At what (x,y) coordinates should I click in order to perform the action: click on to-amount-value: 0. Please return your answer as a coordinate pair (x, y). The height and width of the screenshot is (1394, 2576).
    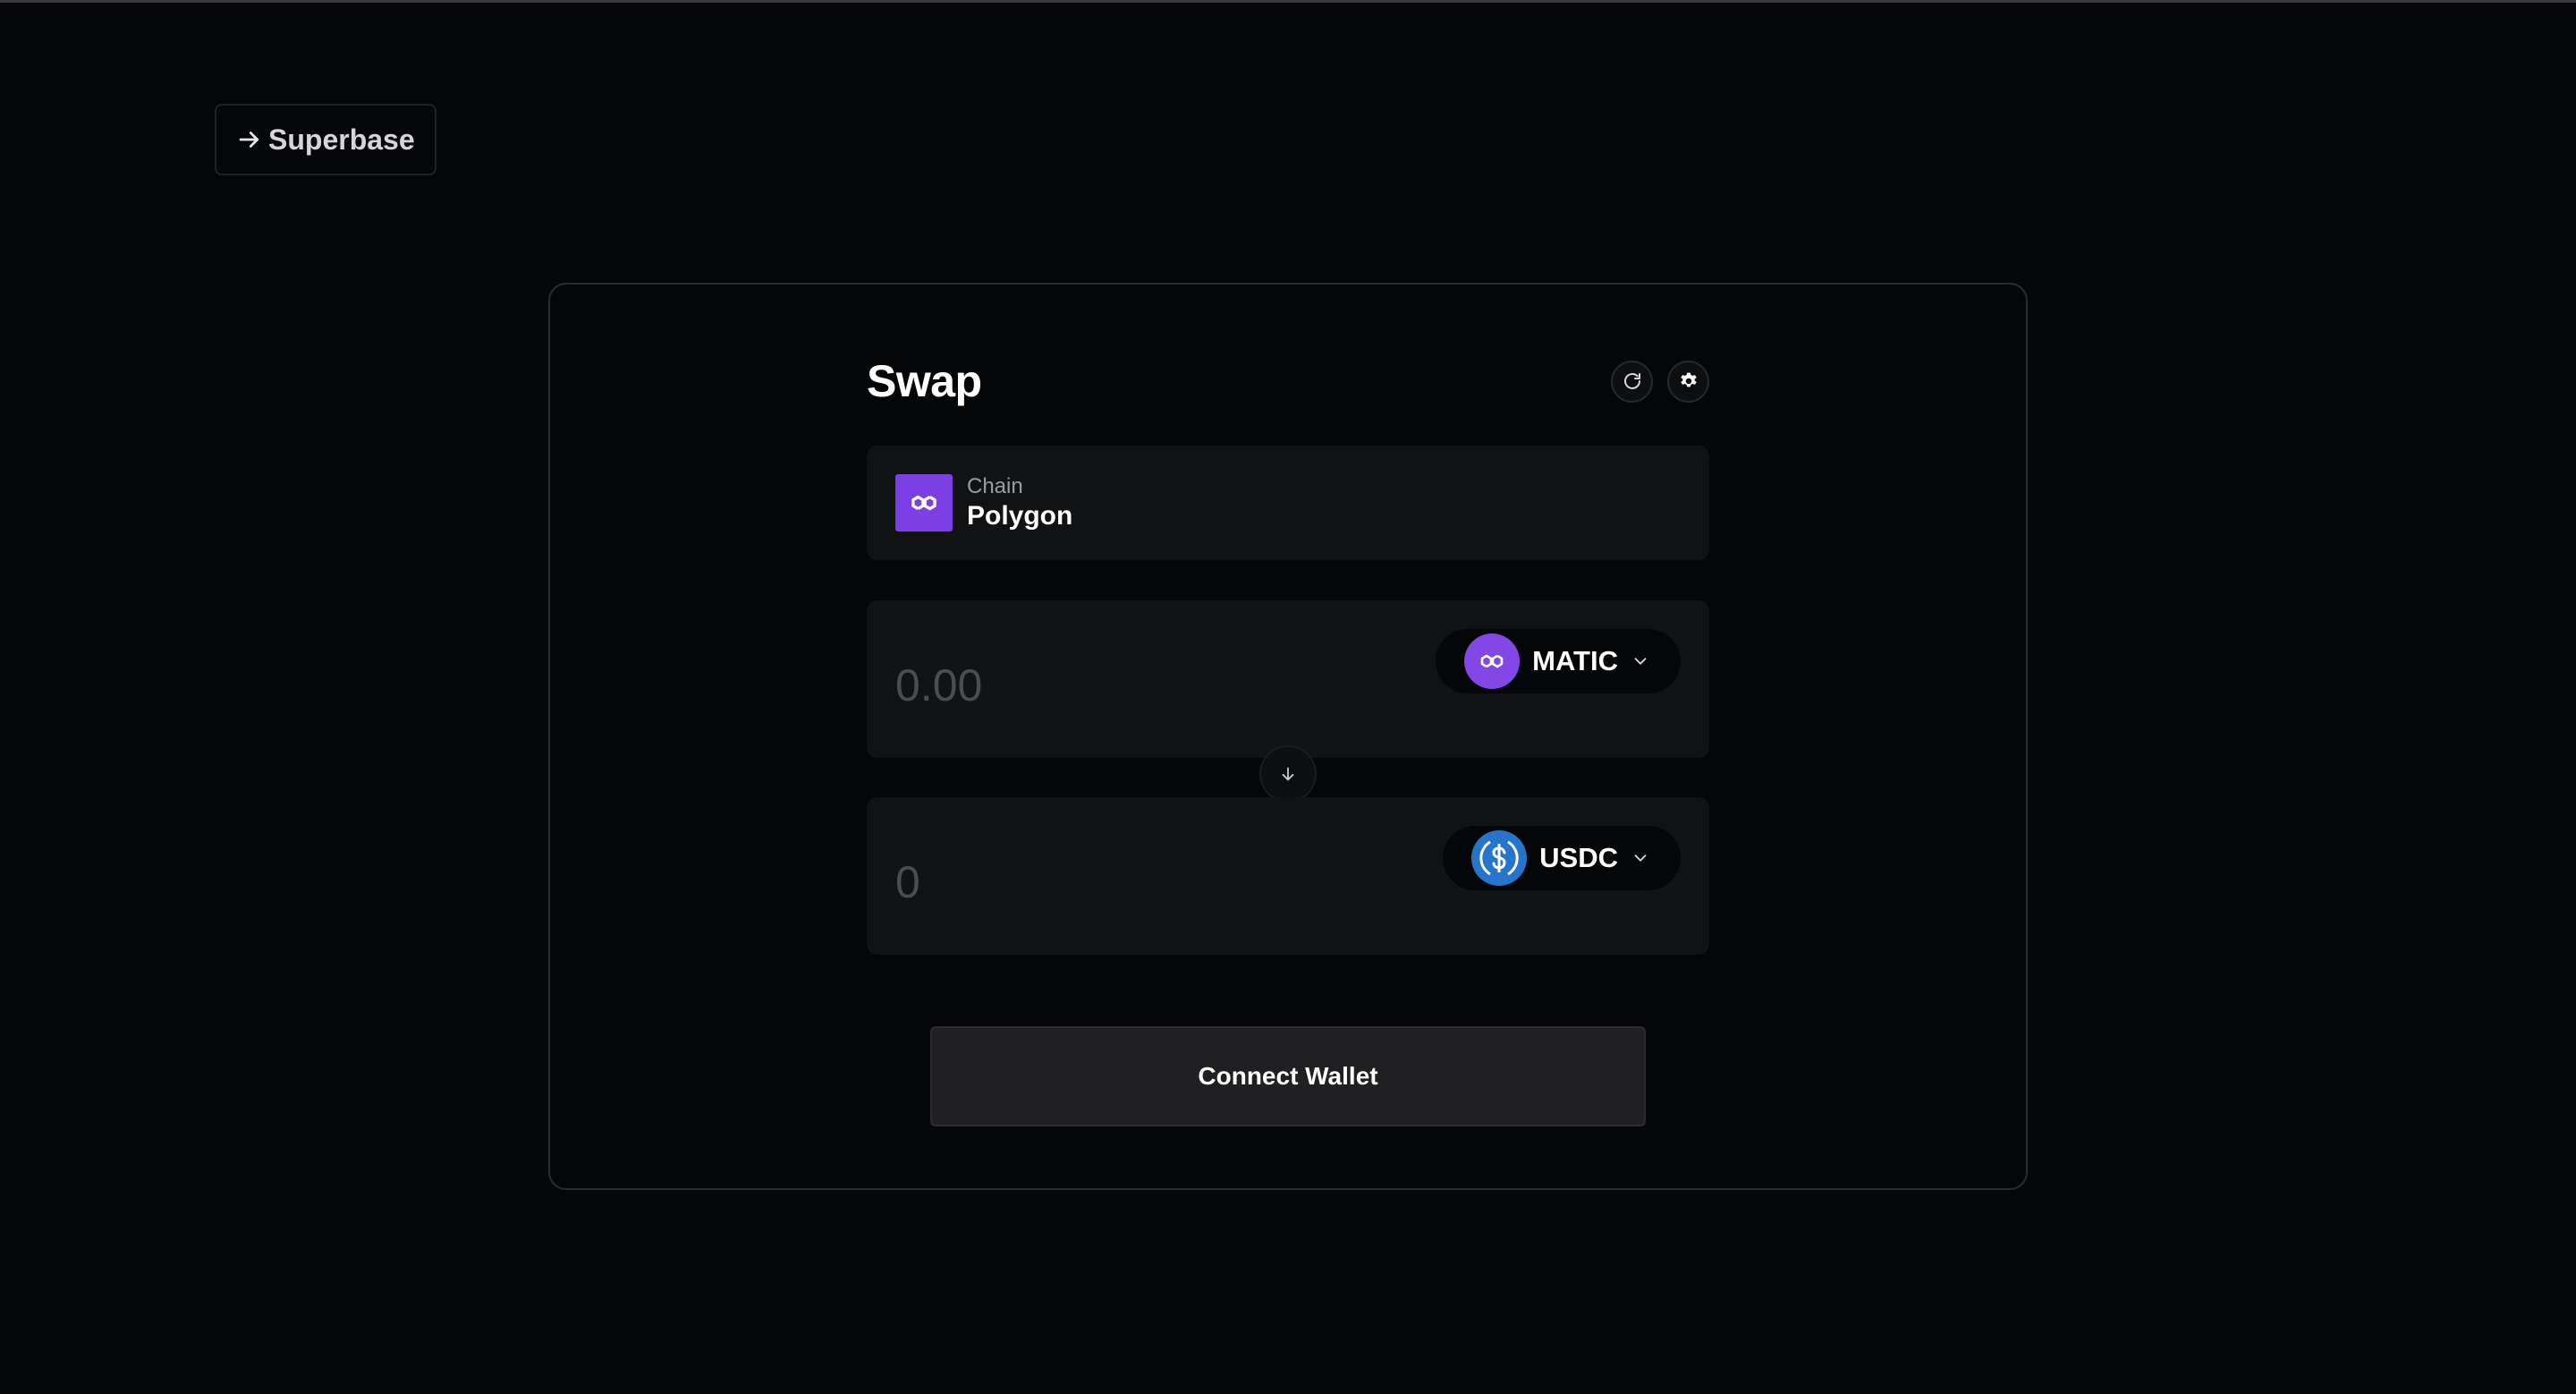
    Looking at the image, I should click on (907, 882).